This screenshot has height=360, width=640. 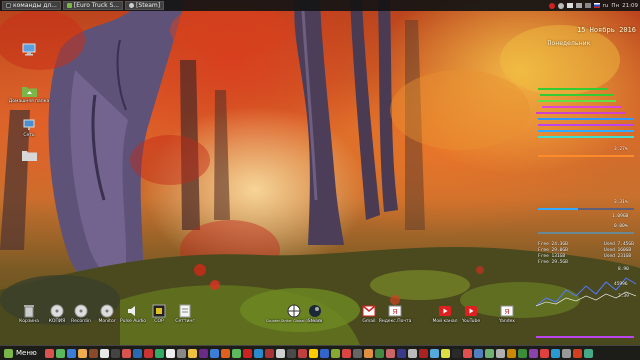 I want to click on conky-date: 15 Ноябрь 2016, so click(x=606, y=30).